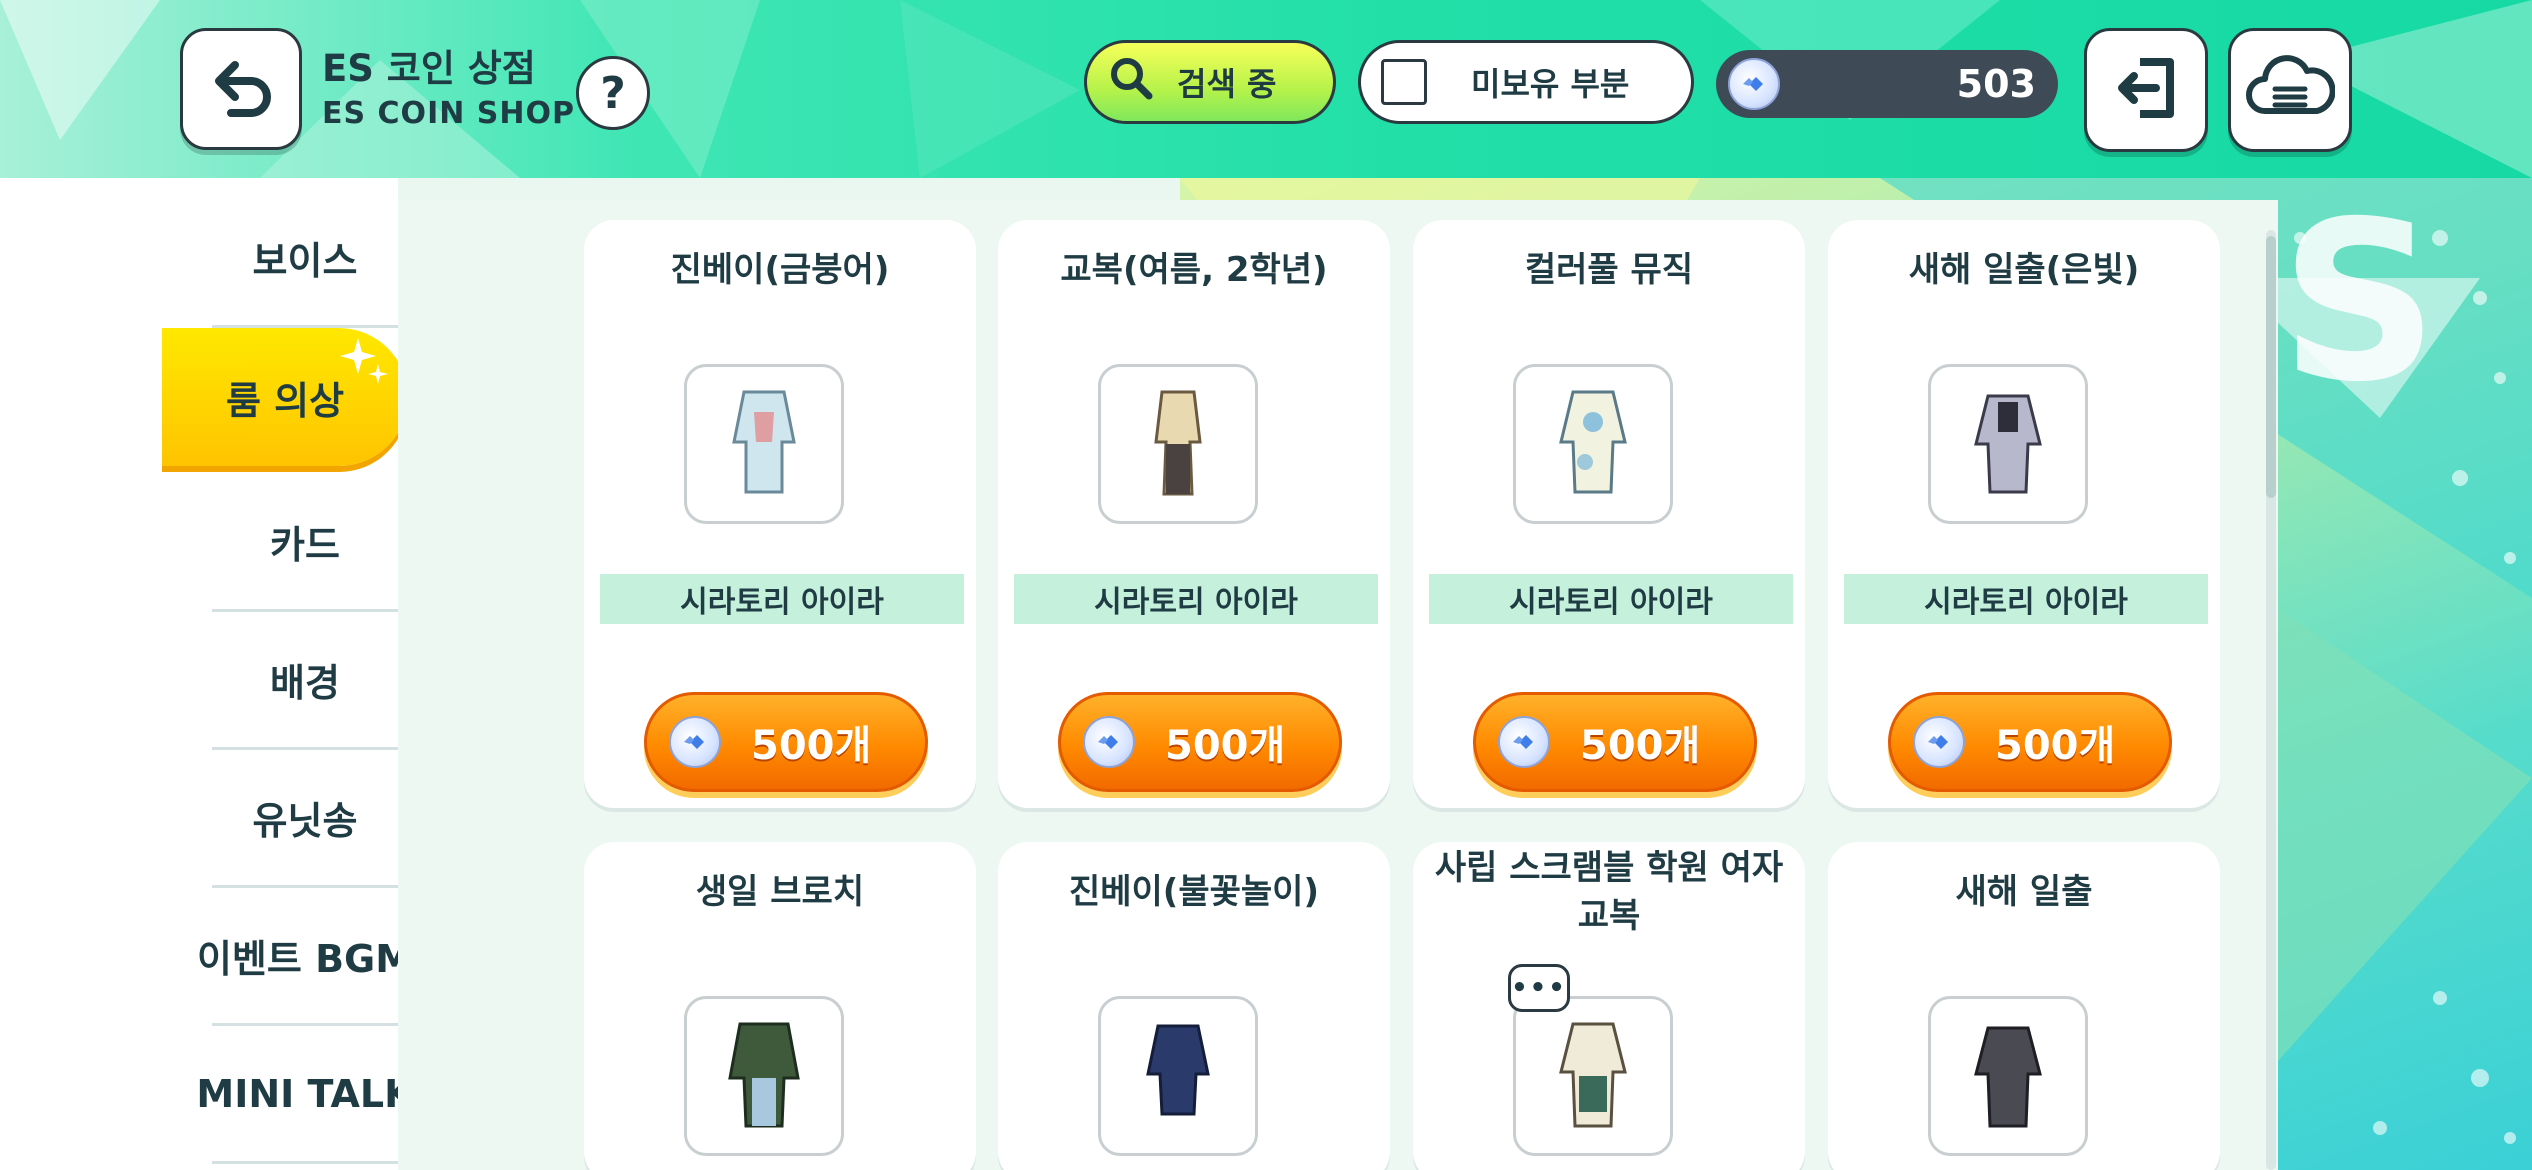  I want to click on menu-button, so click(2290, 90).